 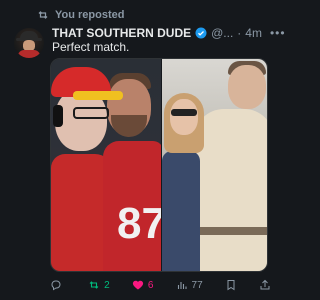 I want to click on tweet-header: THAT SOUTHERN DUDE @... · 4m •••, so click(x=168, y=33).